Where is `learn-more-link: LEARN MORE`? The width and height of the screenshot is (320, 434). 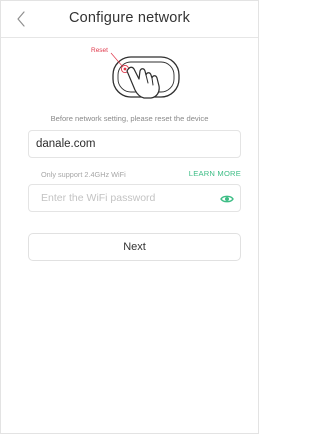
learn-more-link: LEARN MORE is located at coordinates (215, 173).